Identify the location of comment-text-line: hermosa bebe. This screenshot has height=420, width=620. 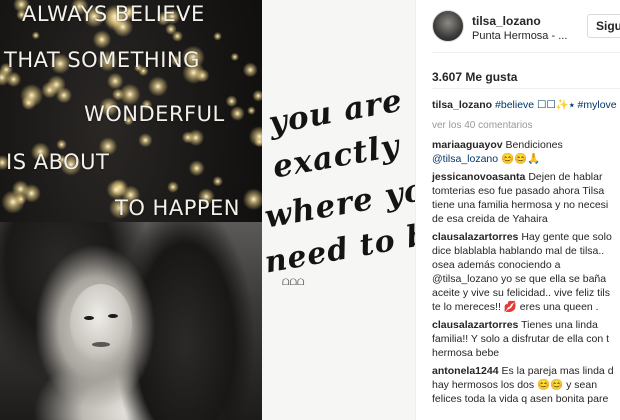
(466, 353).